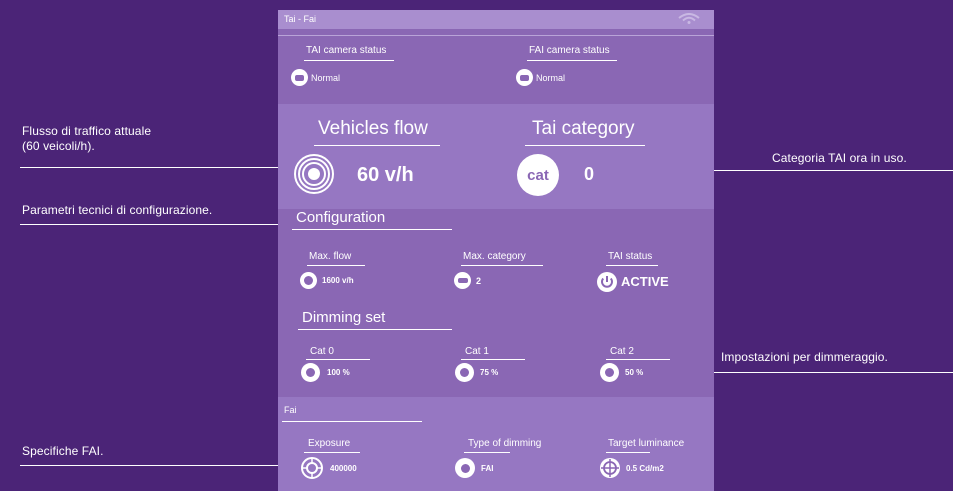  I want to click on category-icon: cat, so click(538, 175).